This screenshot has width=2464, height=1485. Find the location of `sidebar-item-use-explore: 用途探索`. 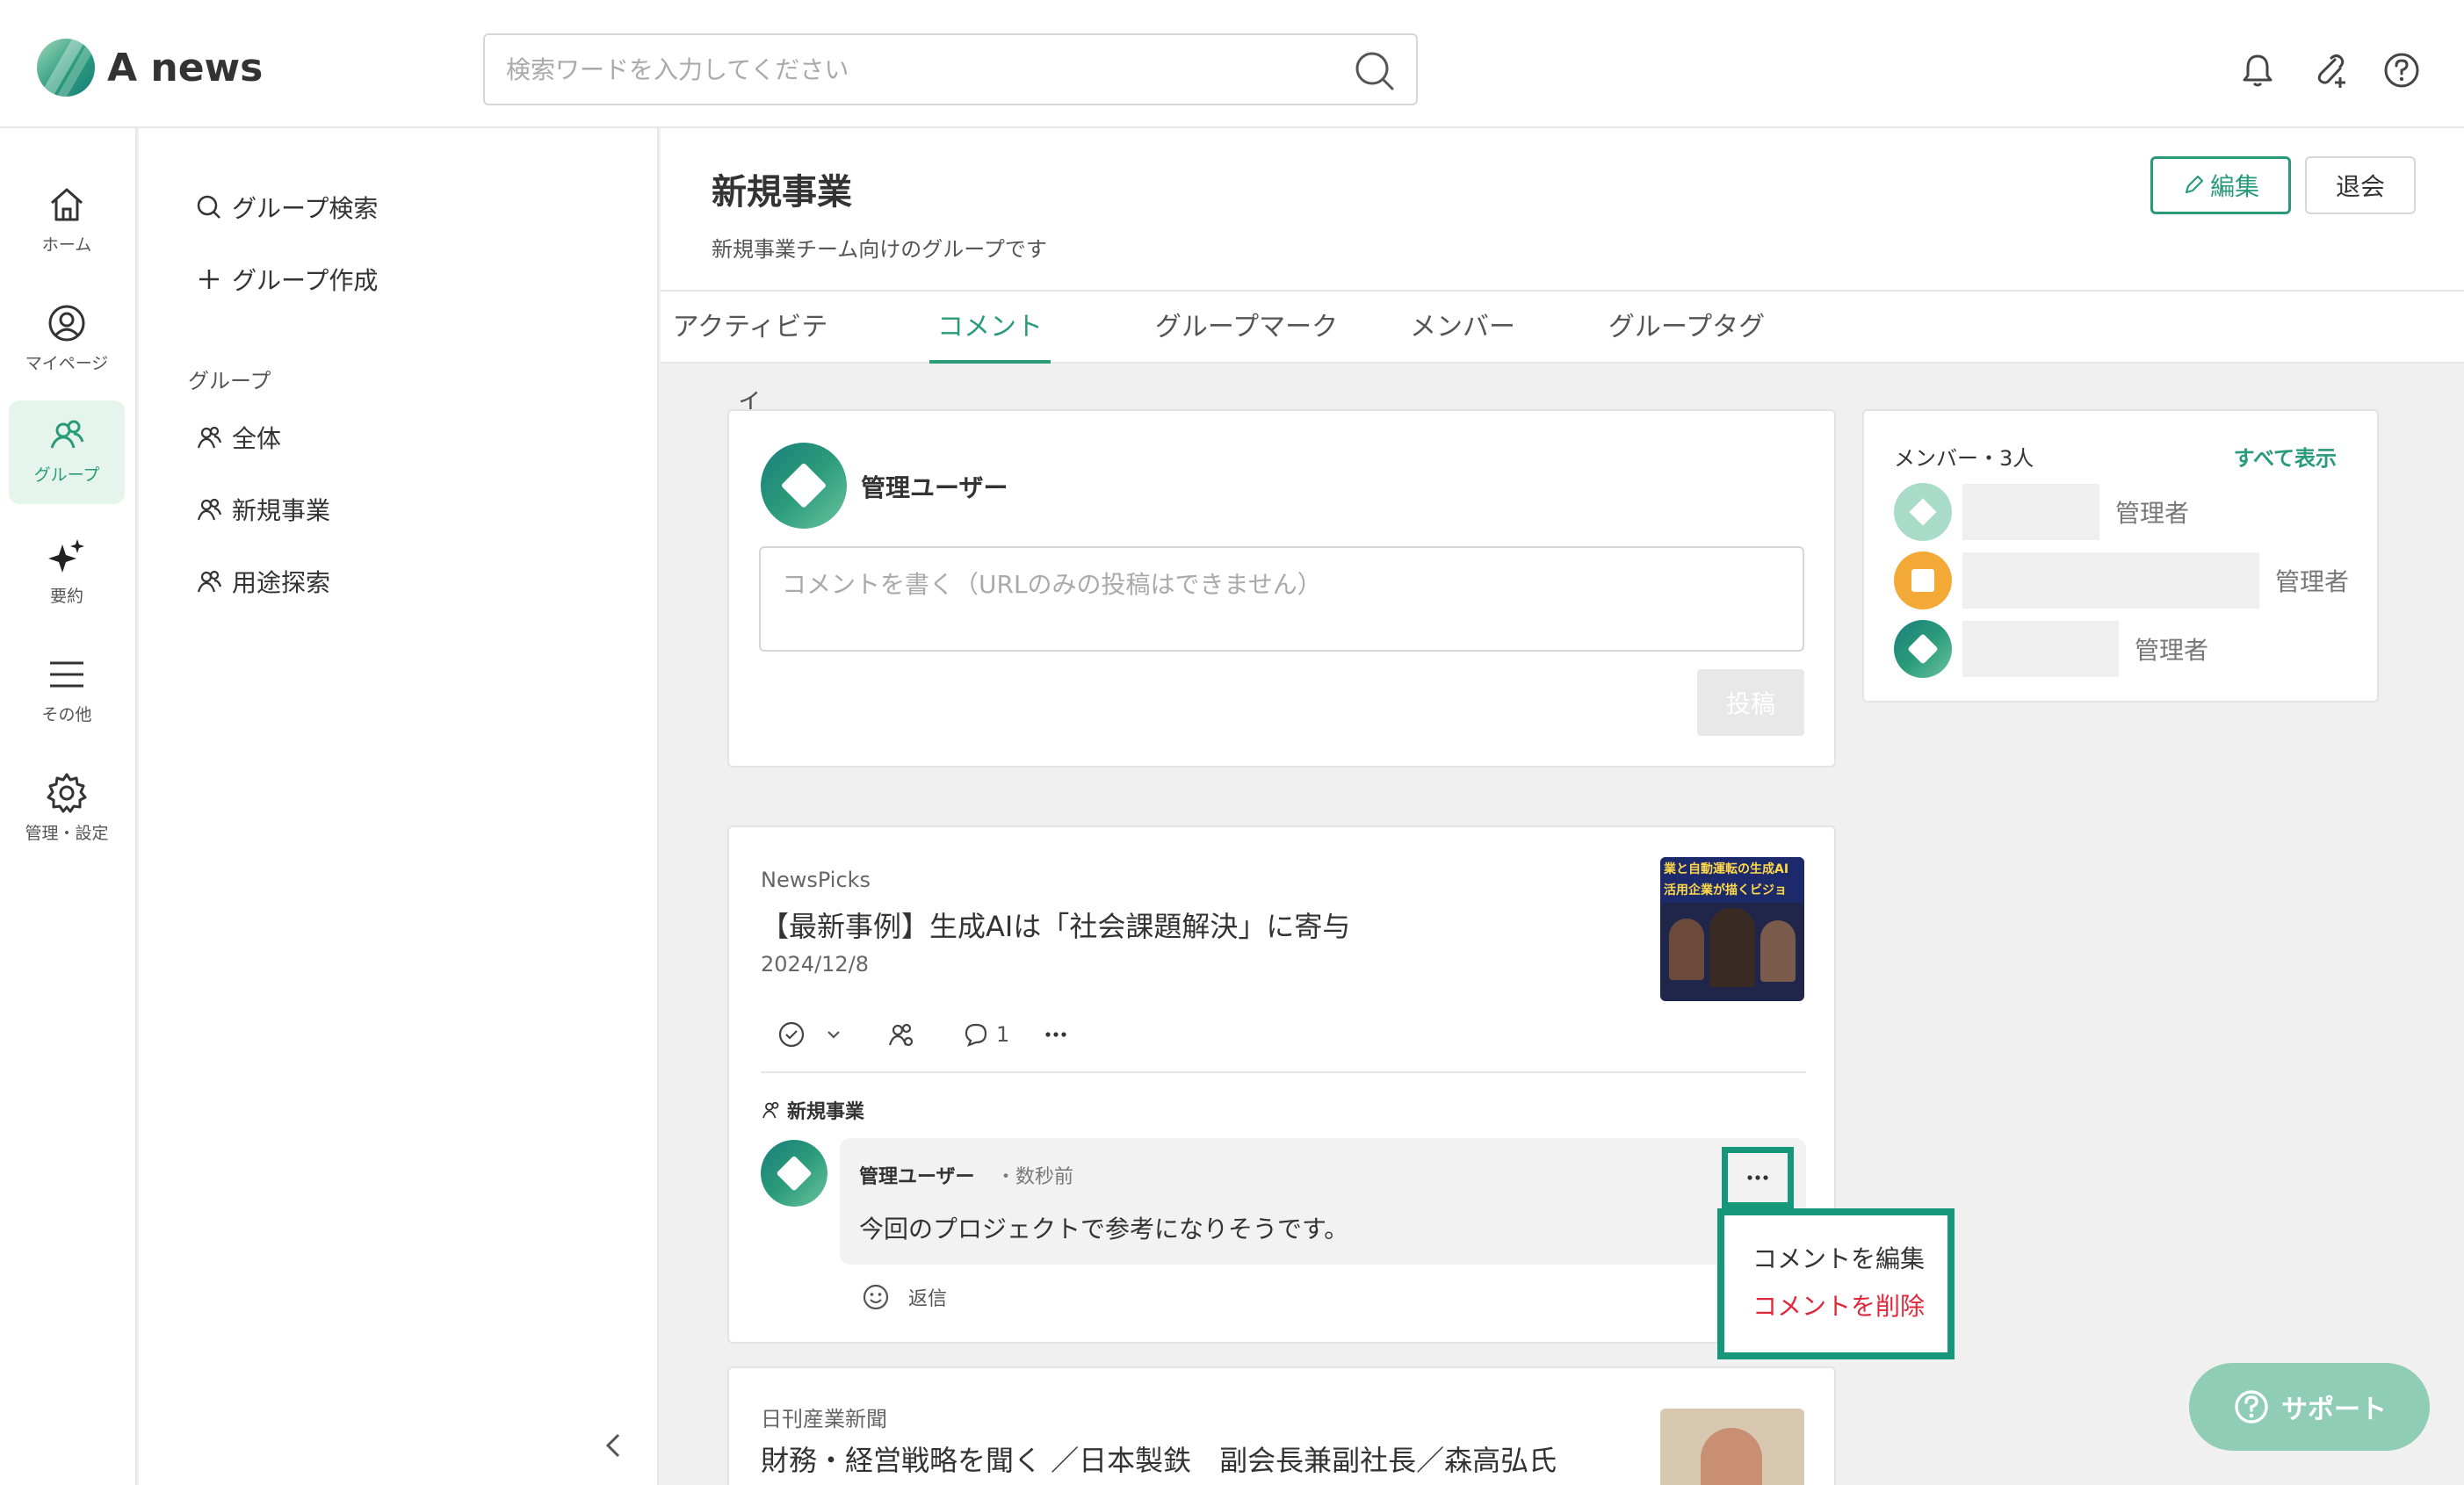

sidebar-item-use-explore: 用途探索 is located at coordinates (262, 581).